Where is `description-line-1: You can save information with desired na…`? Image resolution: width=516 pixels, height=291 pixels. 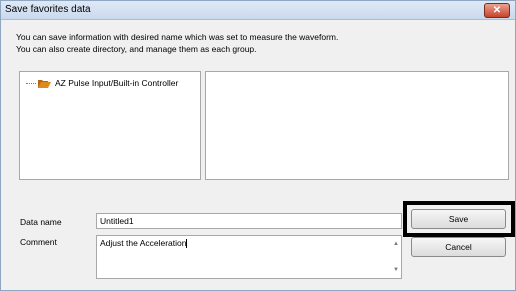 description-line-1: You can save information with desired na… is located at coordinates (177, 37).